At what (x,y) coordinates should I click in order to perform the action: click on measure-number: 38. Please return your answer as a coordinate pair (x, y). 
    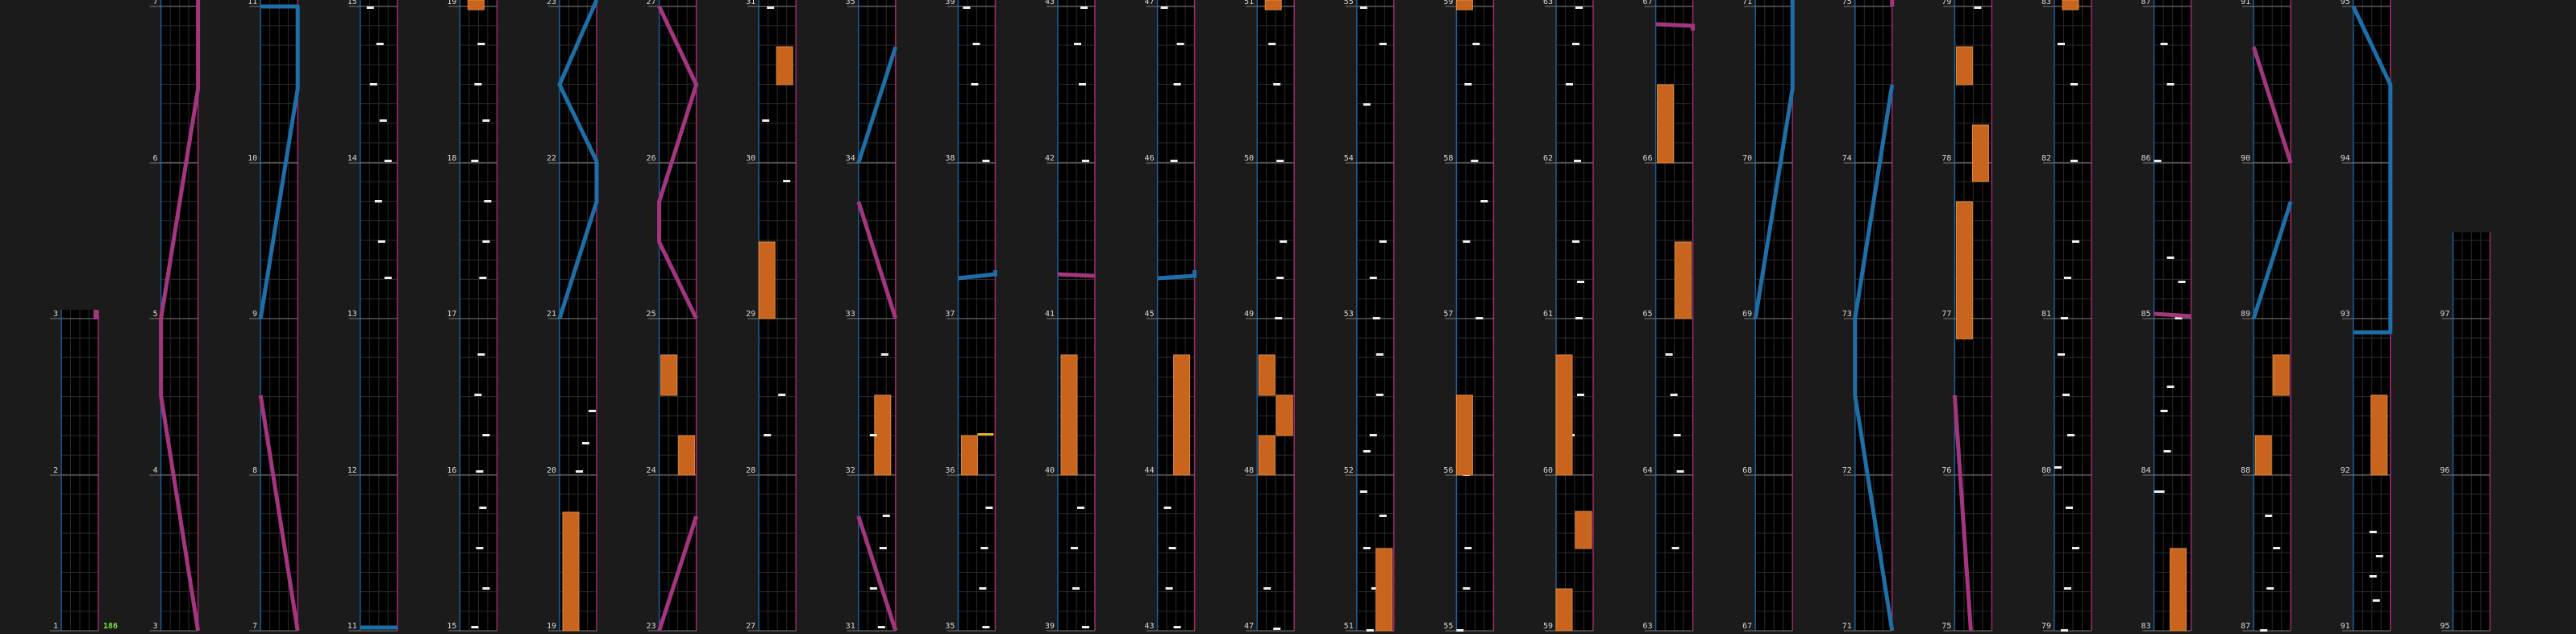
    Looking at the image, I should click on (950, 158).